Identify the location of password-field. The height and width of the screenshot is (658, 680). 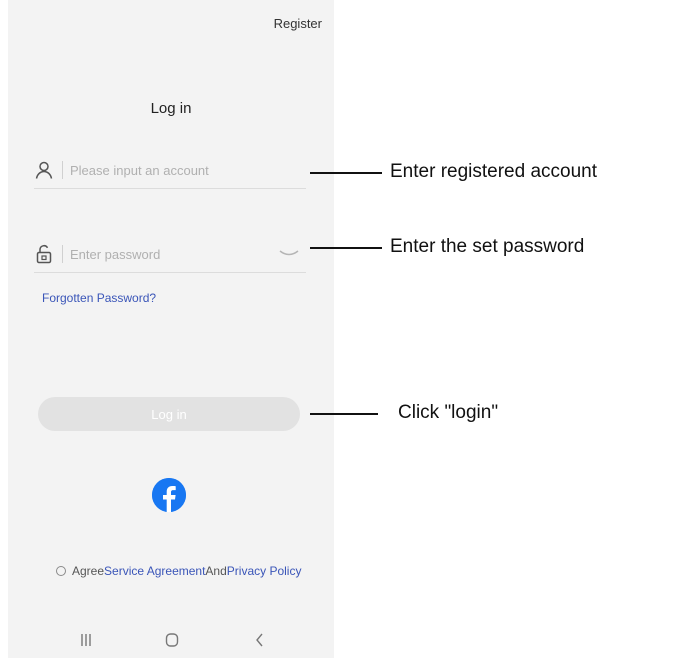
(170, 254).